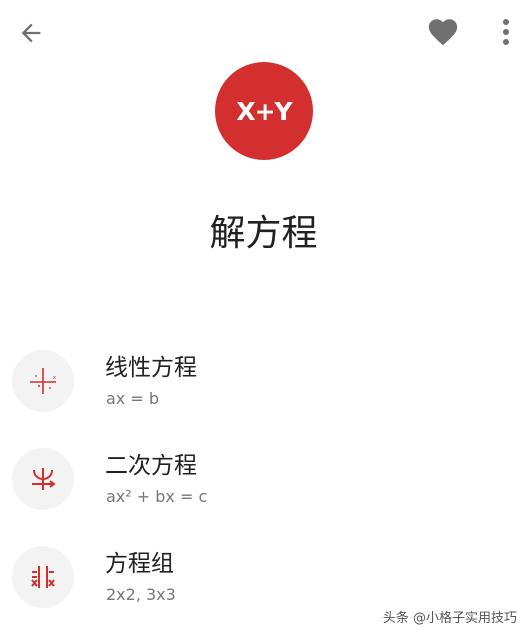 This screenshot has height=638, width=527. I want to click on more-vert-icon, so click(506, 32).